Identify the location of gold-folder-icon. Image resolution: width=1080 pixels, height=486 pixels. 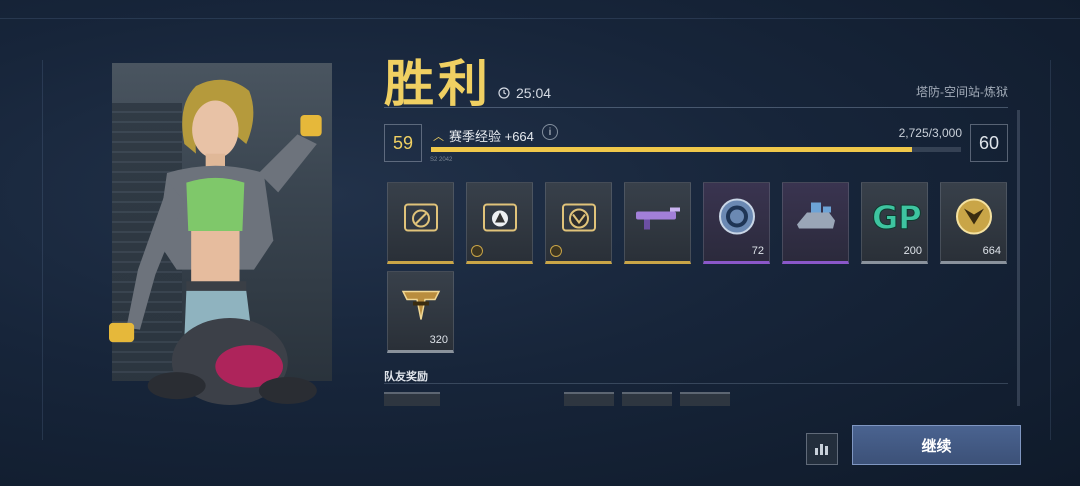
(421, 219).